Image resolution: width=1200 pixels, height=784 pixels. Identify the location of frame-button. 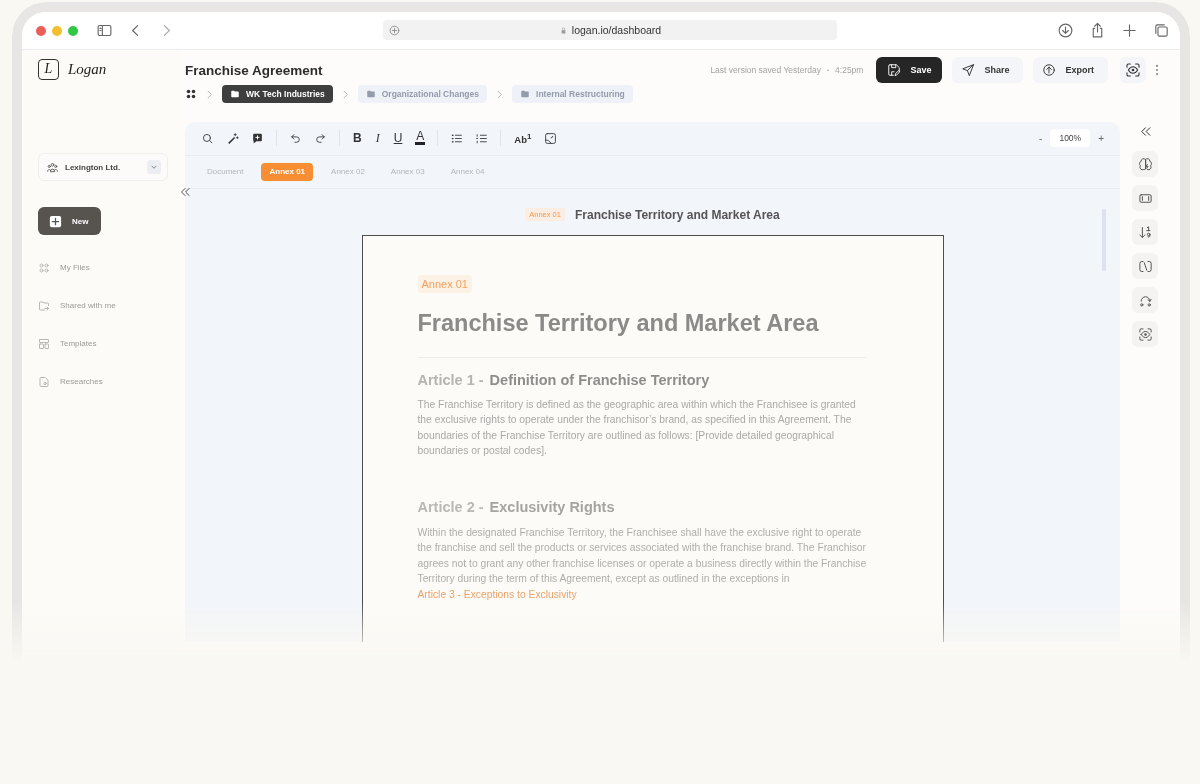
(1145, 198).